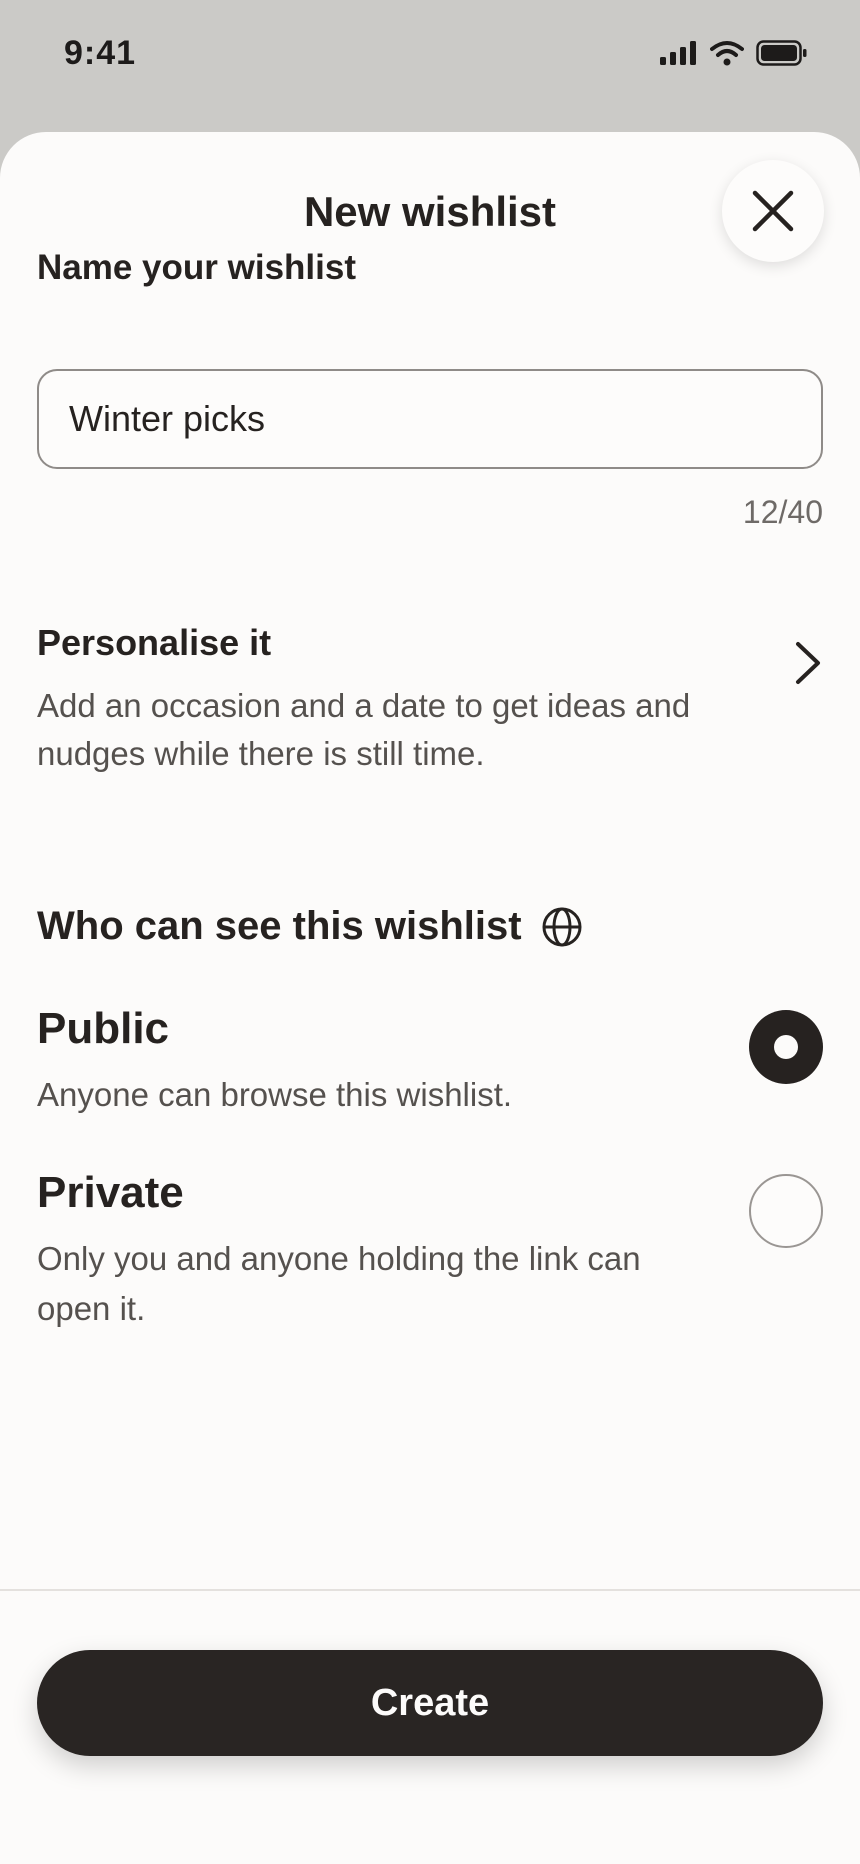 This screenshot has height=1864, width=860. Describe the element at coordinates (786, 1047) in the screenshot. I see `public-radio-selected` at that location.